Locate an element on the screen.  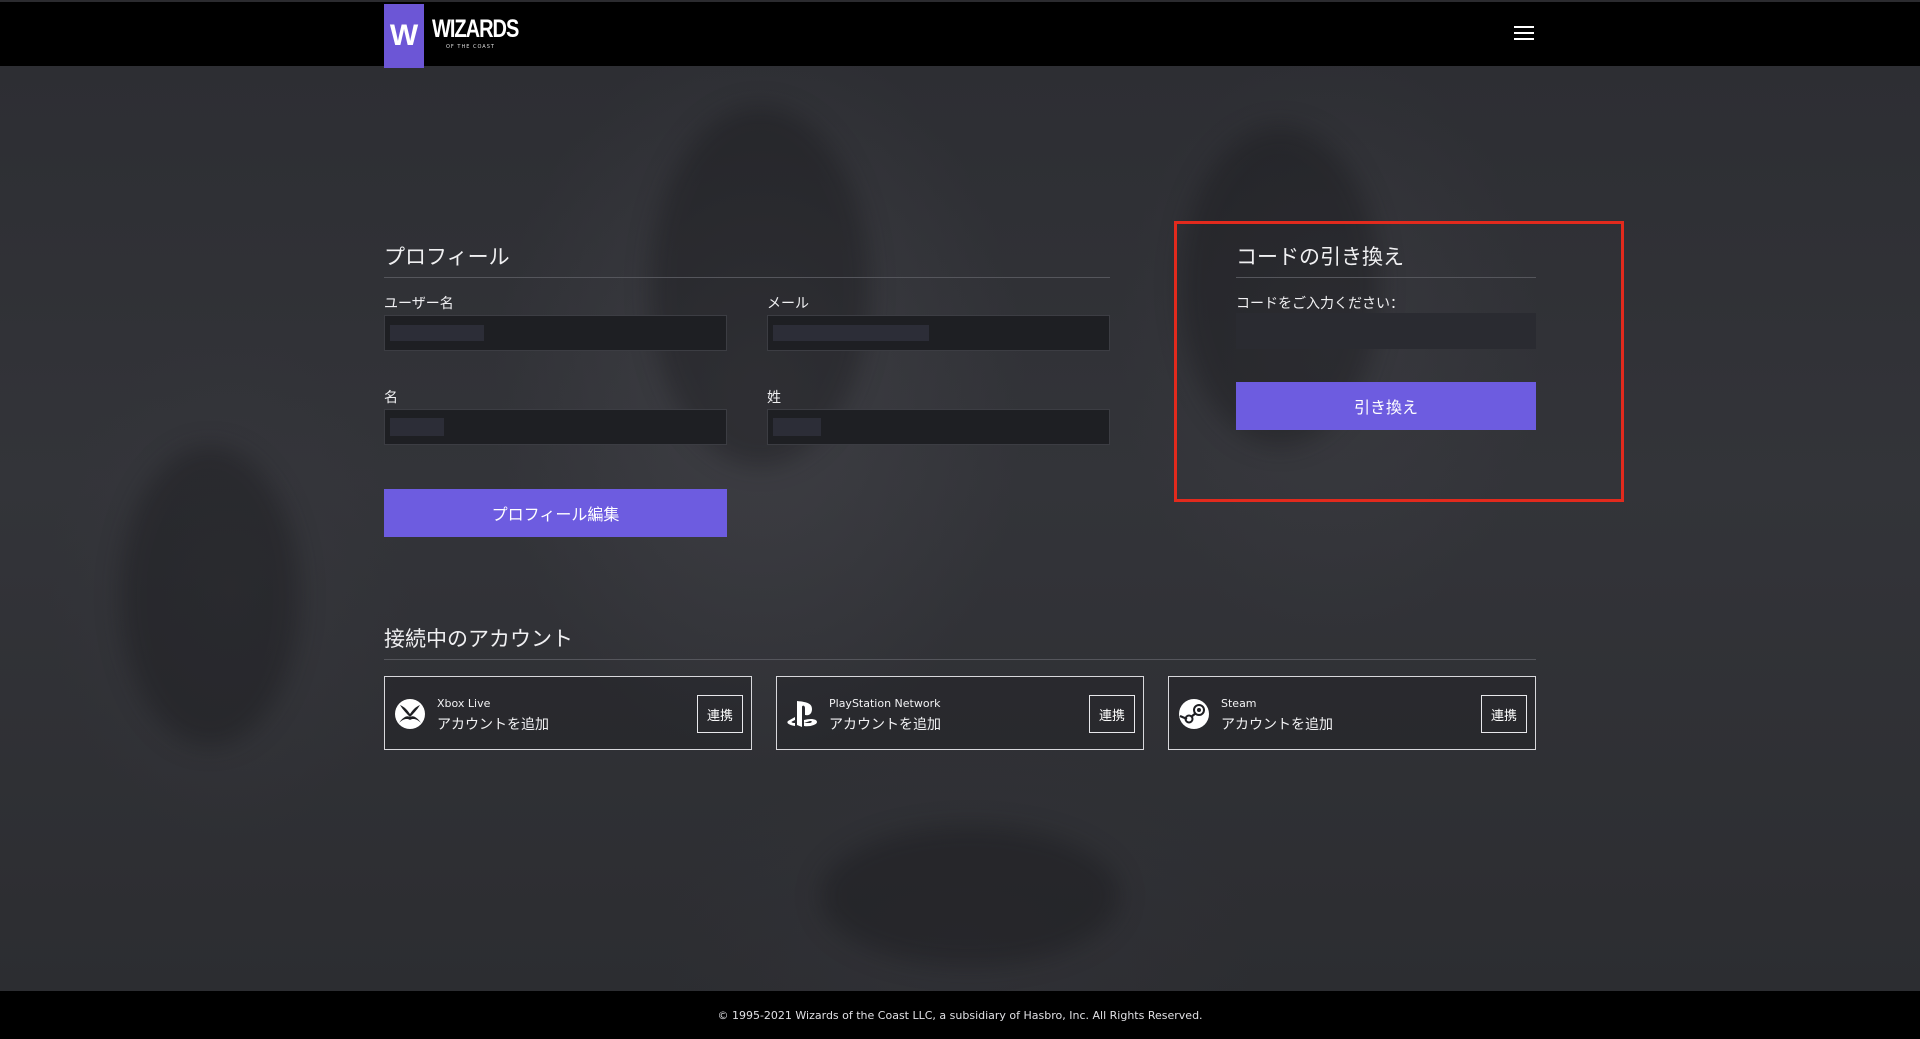
link-xbox-button: 連携 is located at coordinates (720, 714).